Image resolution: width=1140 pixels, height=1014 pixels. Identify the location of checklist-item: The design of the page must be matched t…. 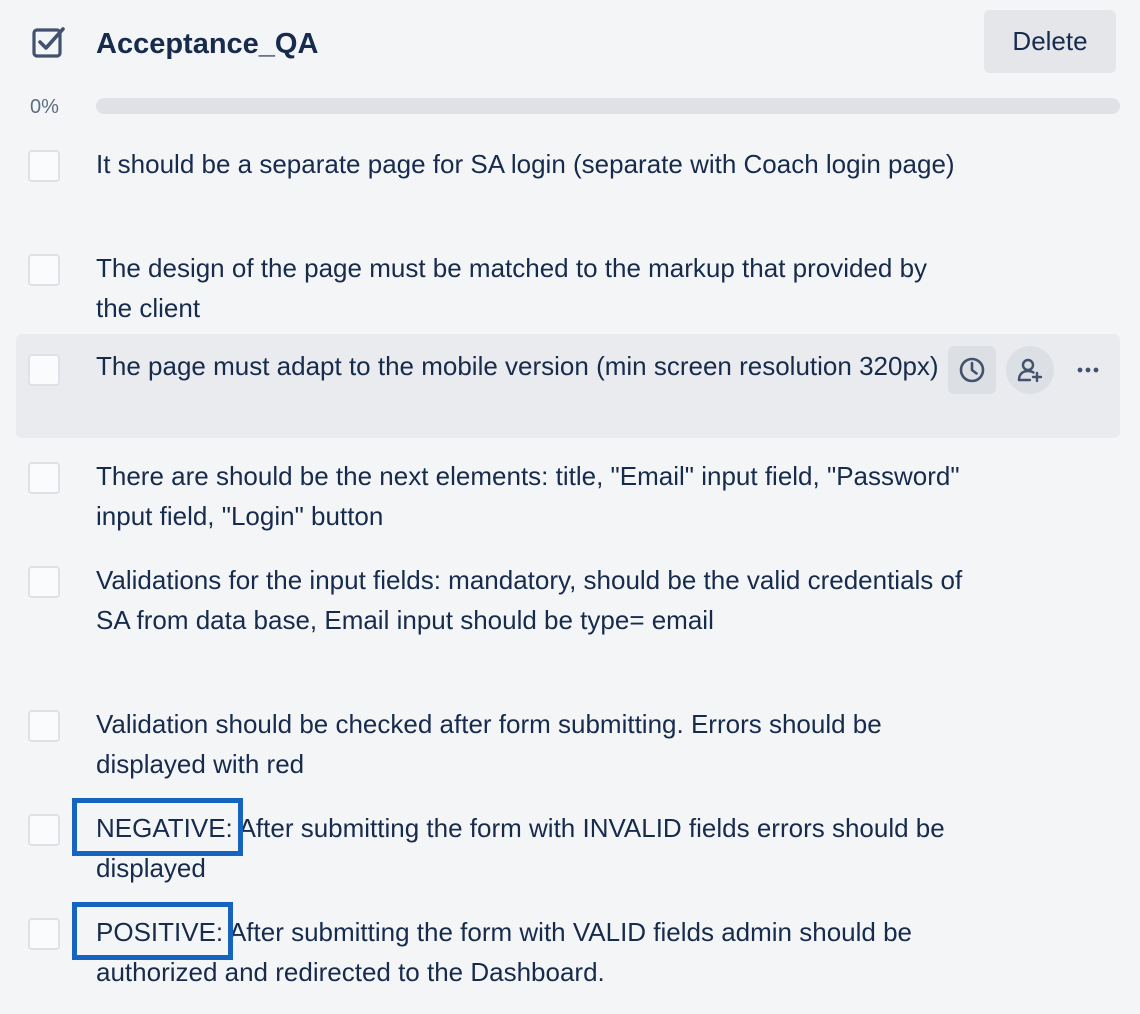
(568, 284).